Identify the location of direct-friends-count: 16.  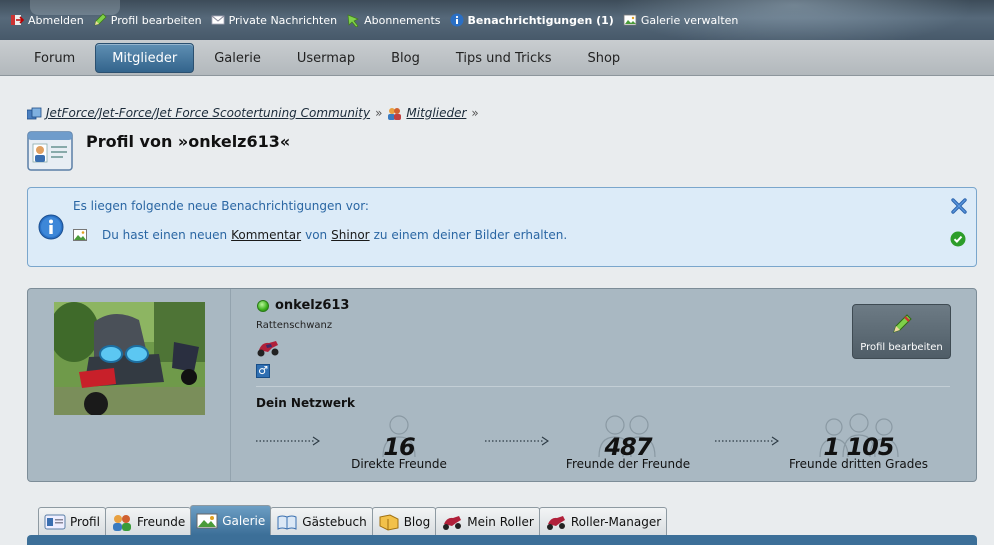
(399, 447).